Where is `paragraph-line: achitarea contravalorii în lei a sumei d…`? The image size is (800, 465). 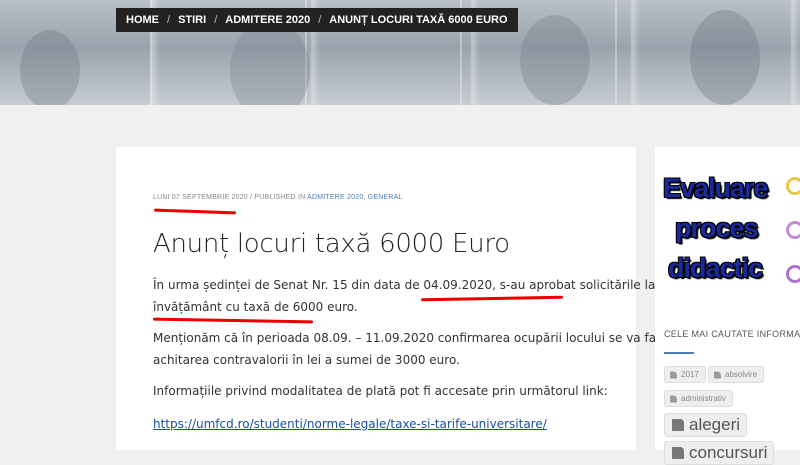
paragraph-line: achitarea contravalorii în lei a sumei d… is located at coordinates (306, 360).